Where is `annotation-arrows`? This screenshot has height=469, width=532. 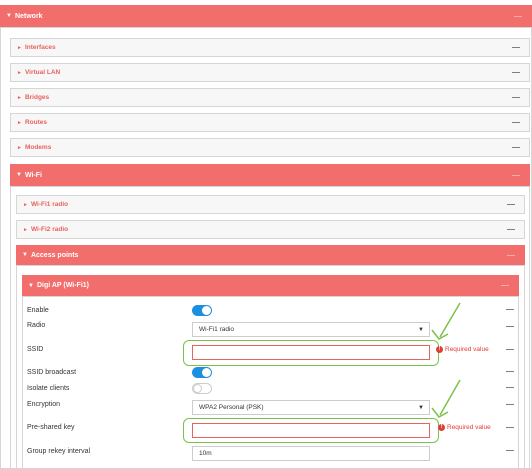 annotation-arrows is located at coordinates (446, 360).